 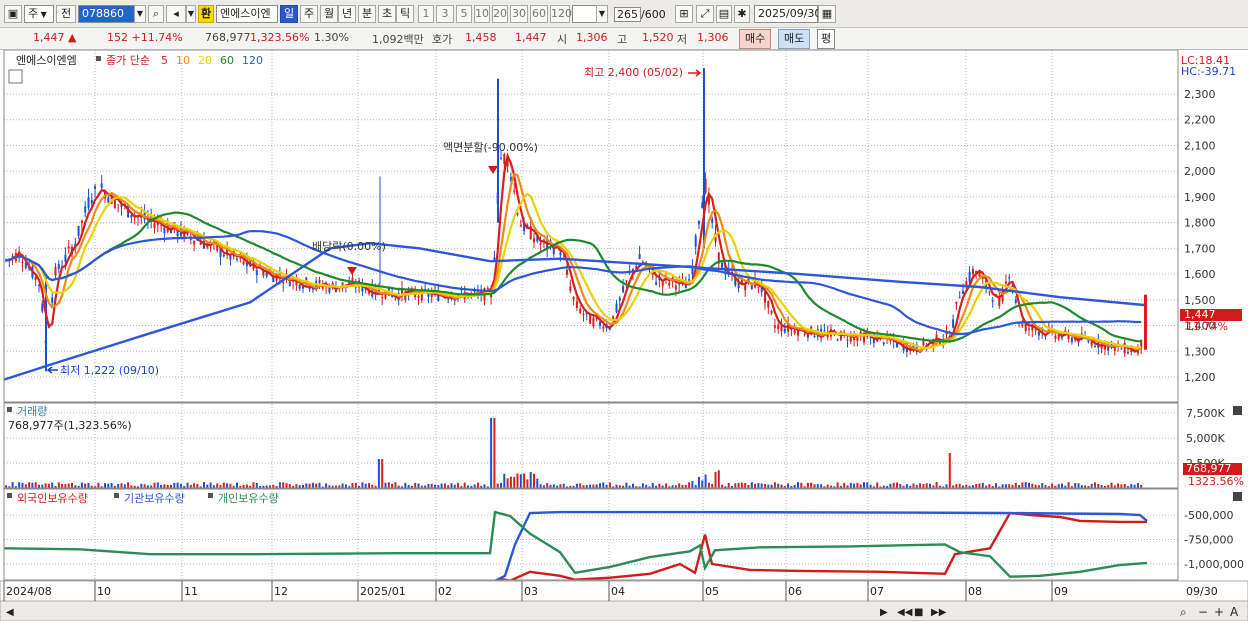 What do you see at coordinates (1200, 171) in the screenshot?
I see `price-tick: 2,000` at bounding box center [1200, 171].